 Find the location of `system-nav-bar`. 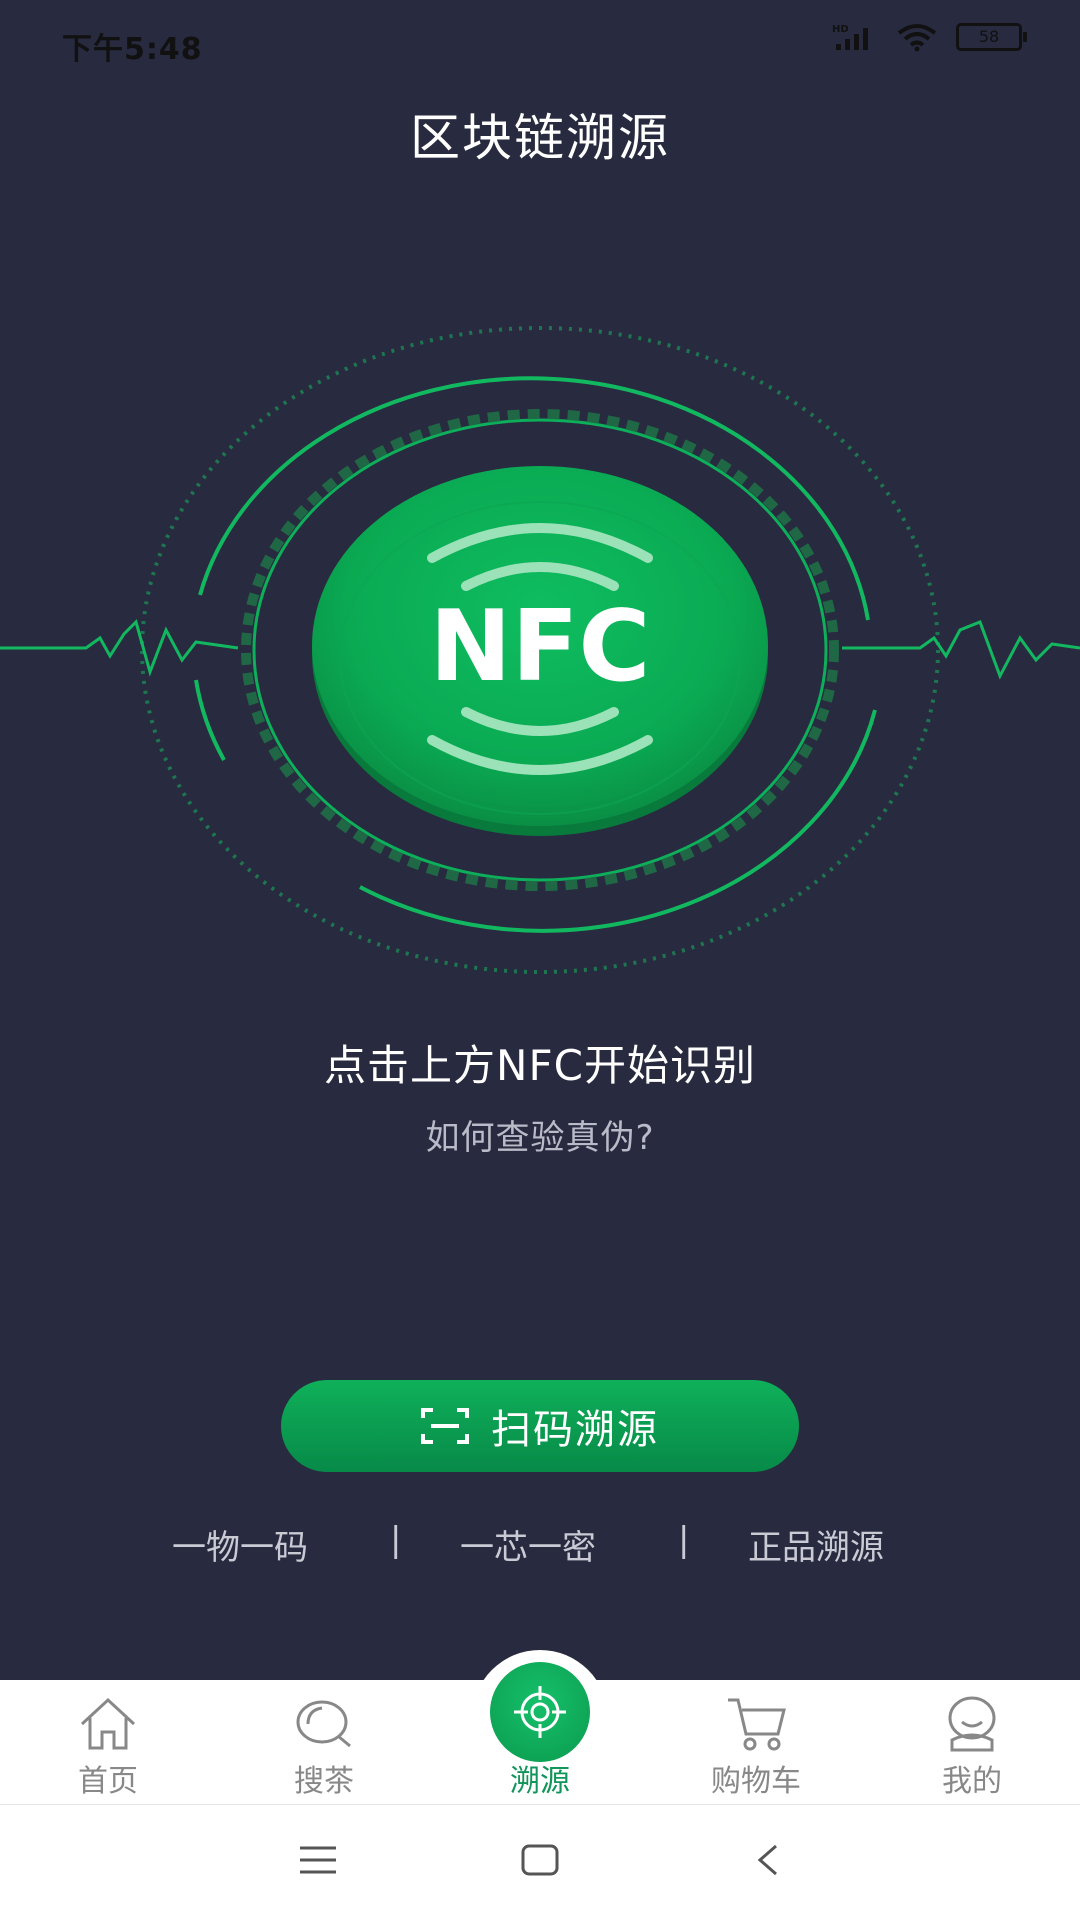

system-nav-bar is located at coordinates (540, 1862).